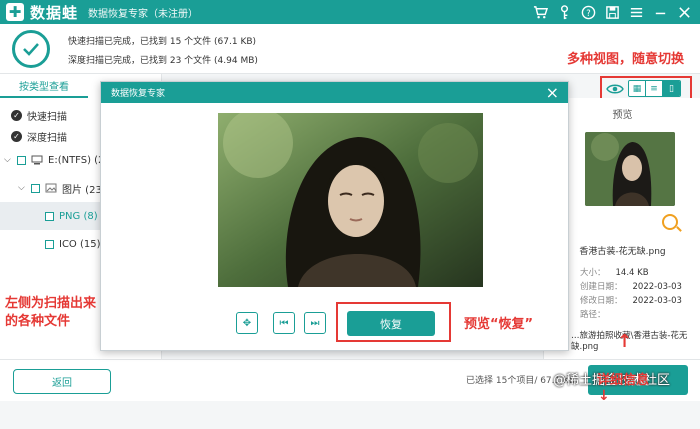 The height and width of the screenshot is (429, 700). What do you see at coordinates (630, 169) in the screenshot?
I see `preview-thumbnail` at bounding box center [630, 169].